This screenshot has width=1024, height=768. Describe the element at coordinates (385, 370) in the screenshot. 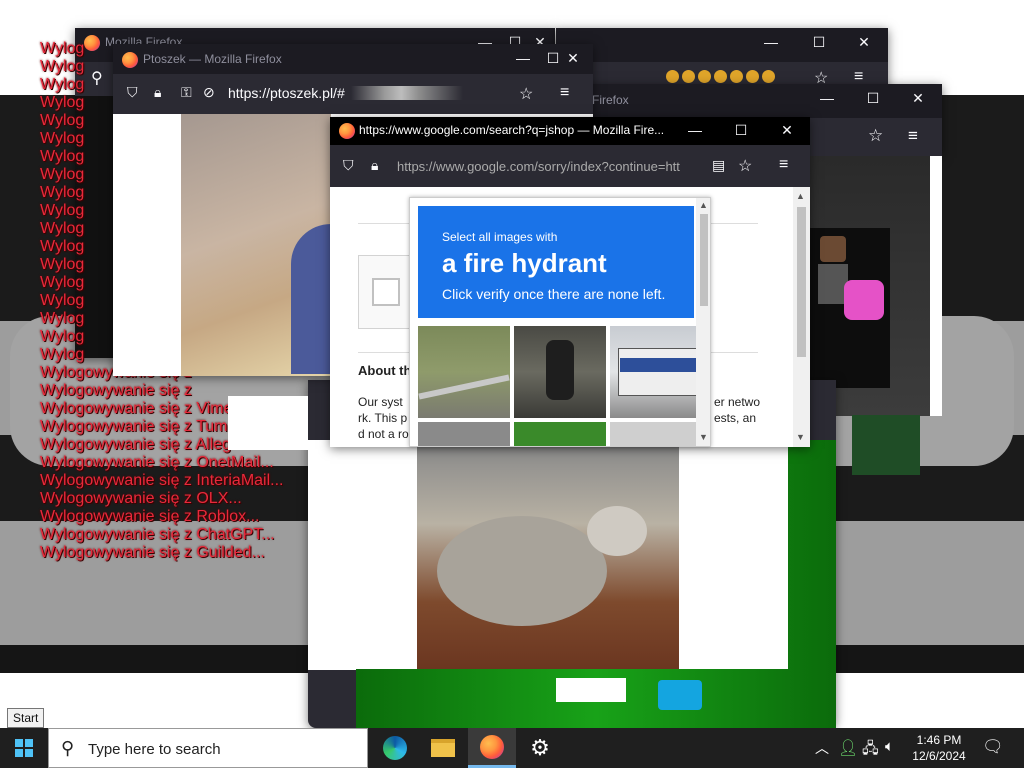

I see `about-heading: About th` at that location.